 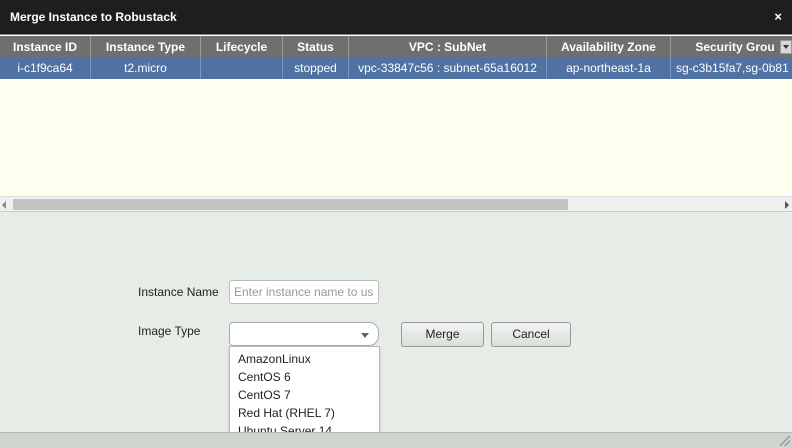 I want to click on cell-instance-type: t2.micro, so click(x=146, y=68).